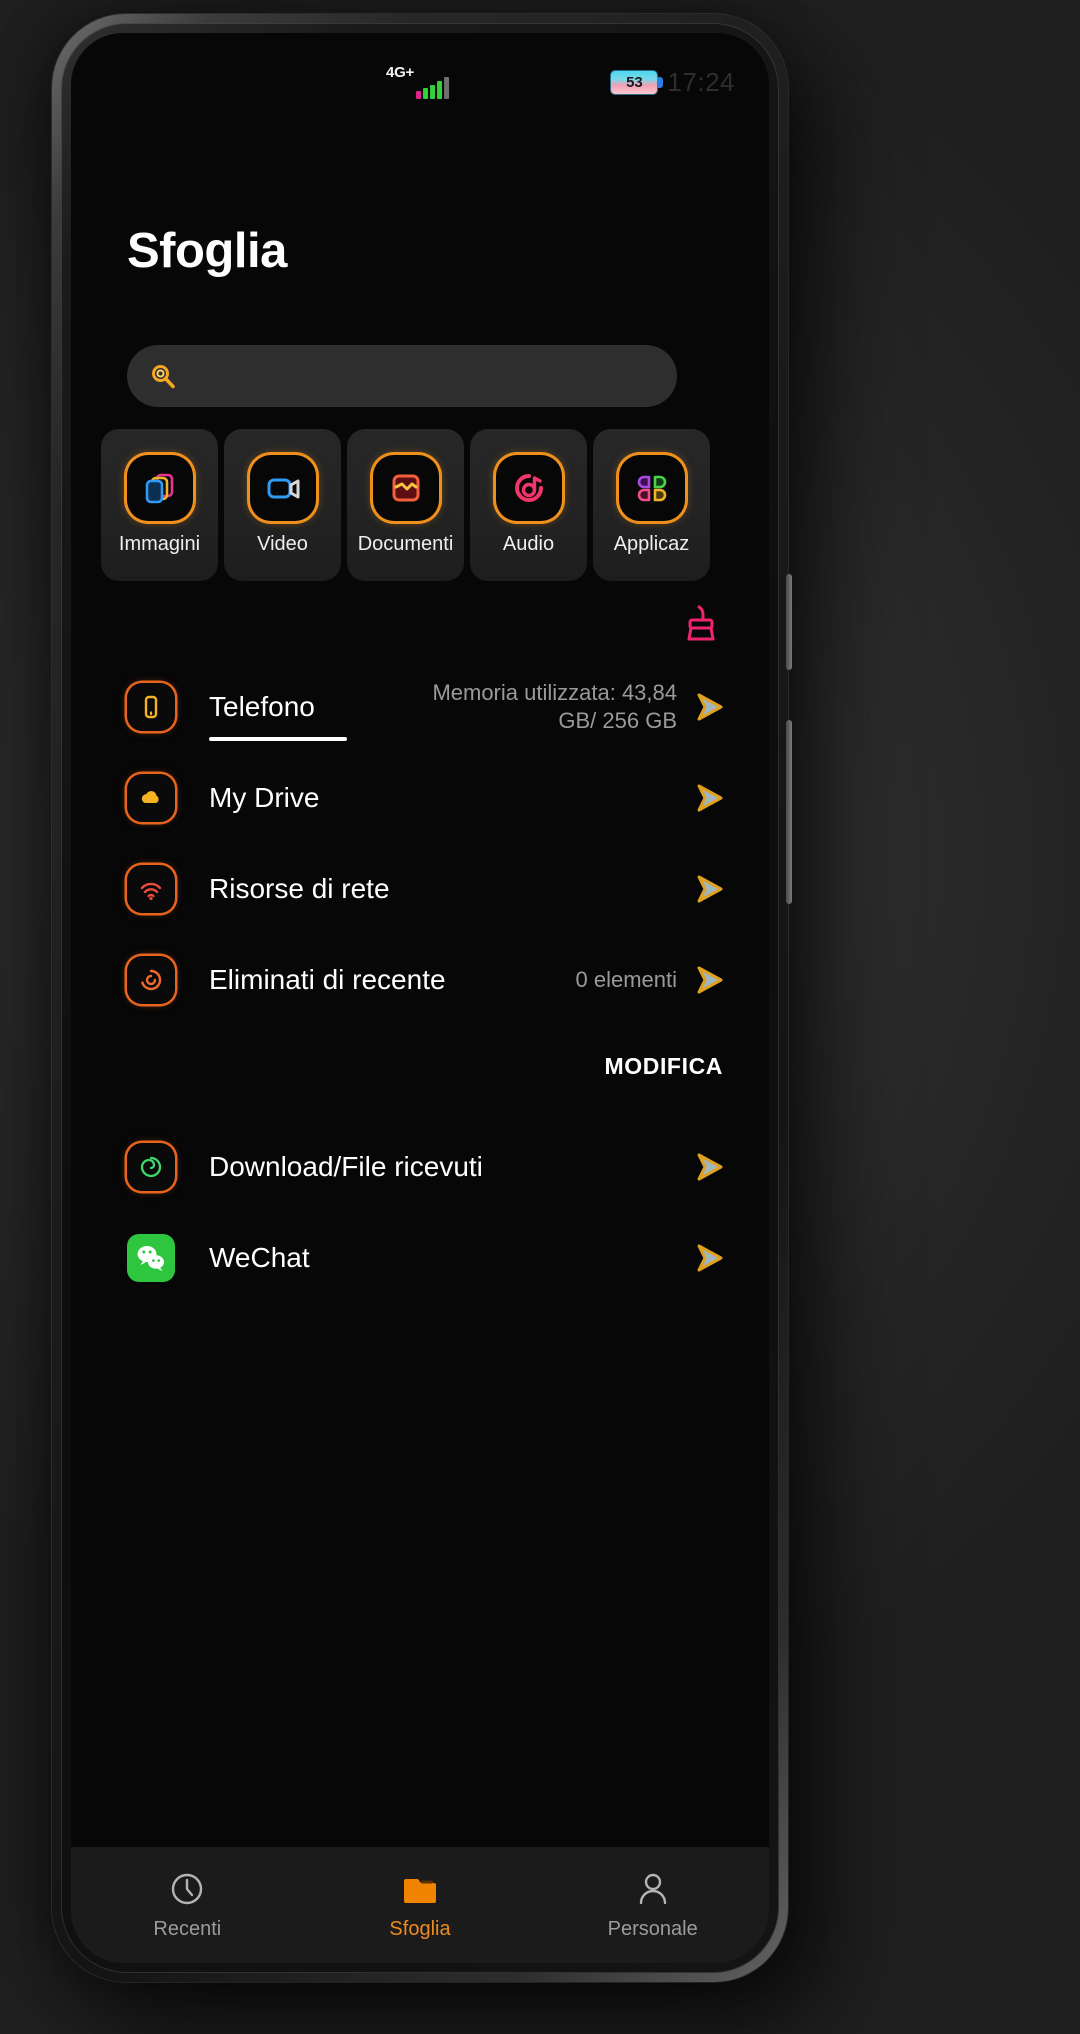  I want to click on list-item-my-drive: My Drive, so click(420, 797).